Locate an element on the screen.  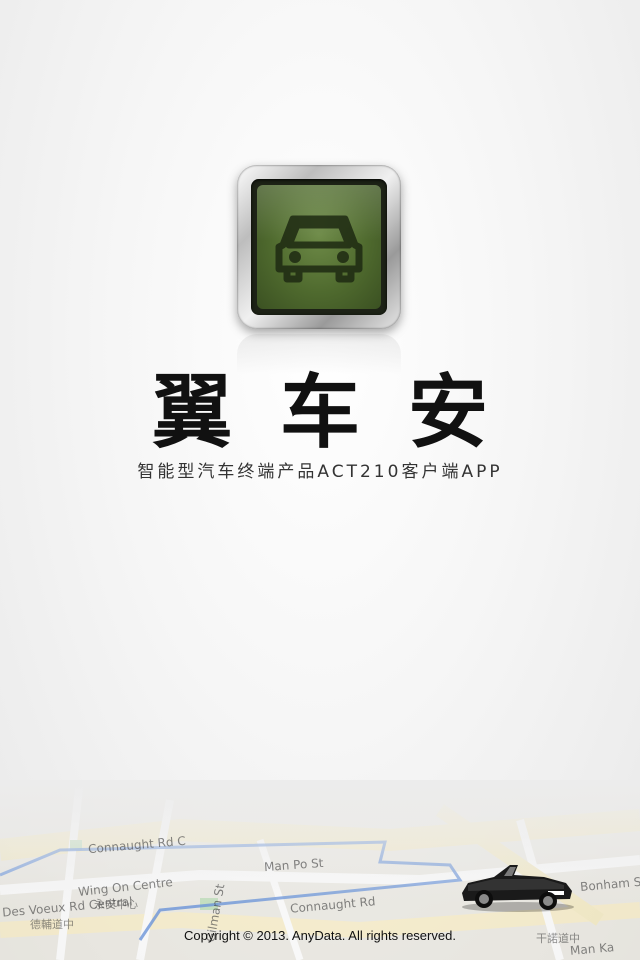
car-icon is located at coordinates (319, 249).